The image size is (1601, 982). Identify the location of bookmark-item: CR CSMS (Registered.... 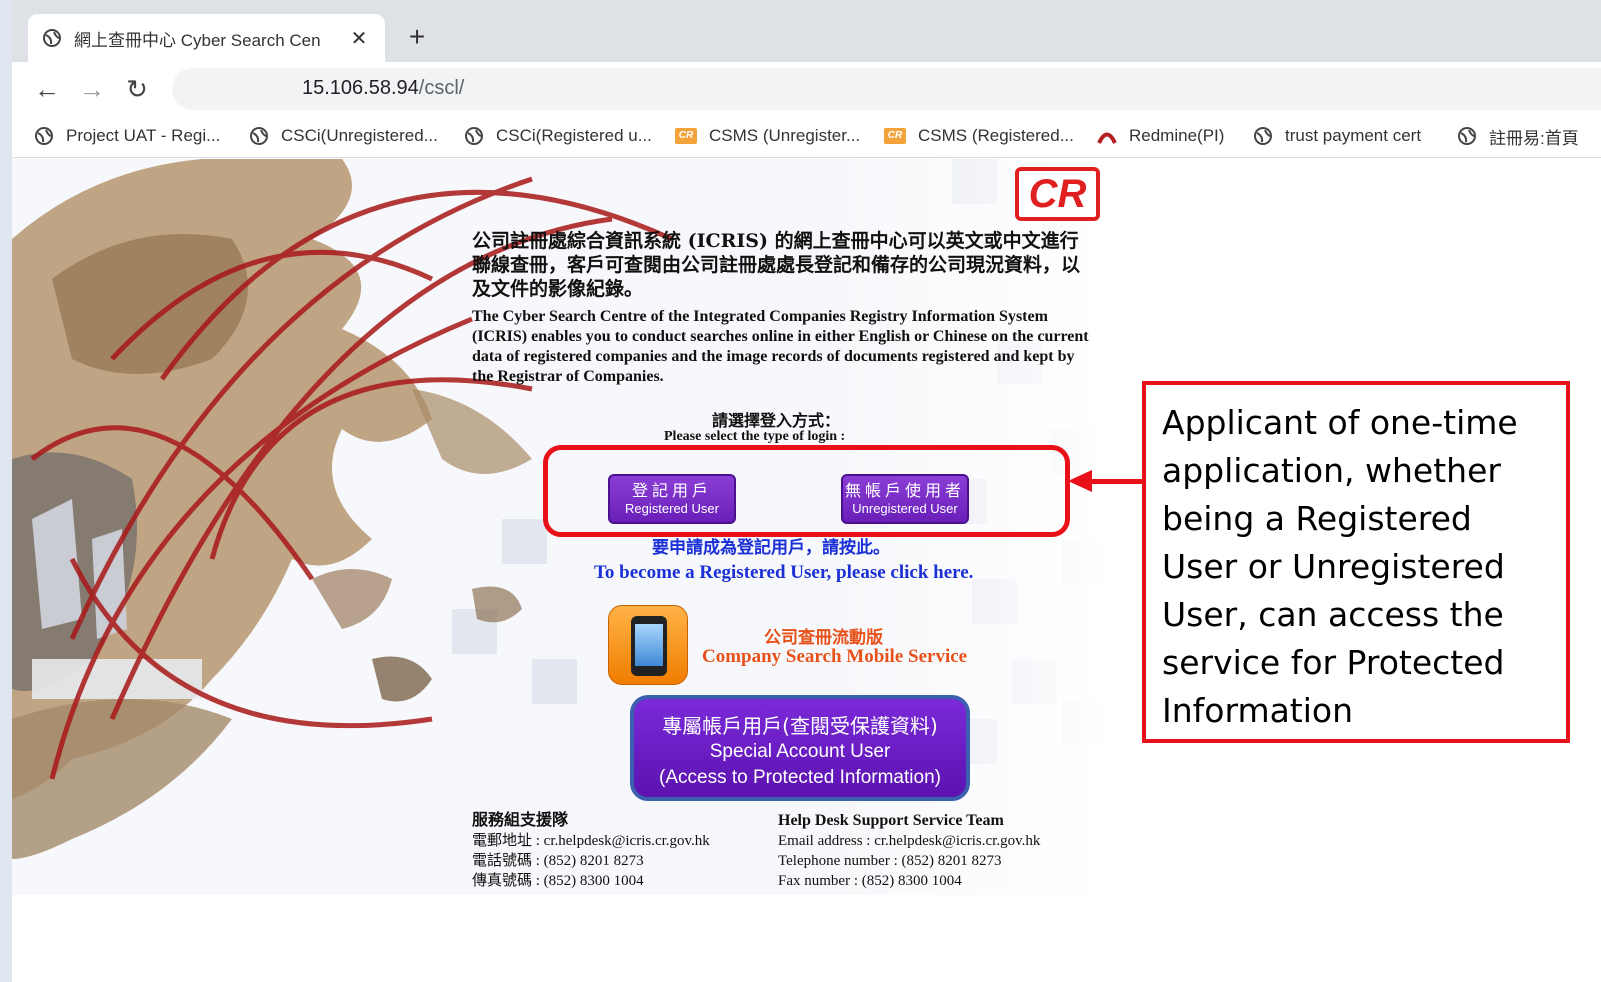
(979, 136).